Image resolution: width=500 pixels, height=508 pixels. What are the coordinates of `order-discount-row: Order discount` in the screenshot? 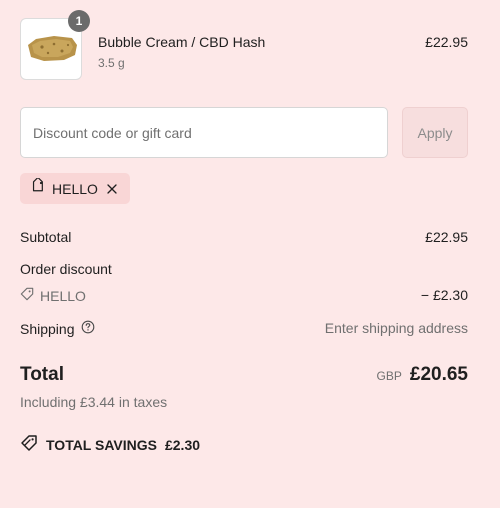 It's located at (244, 269).